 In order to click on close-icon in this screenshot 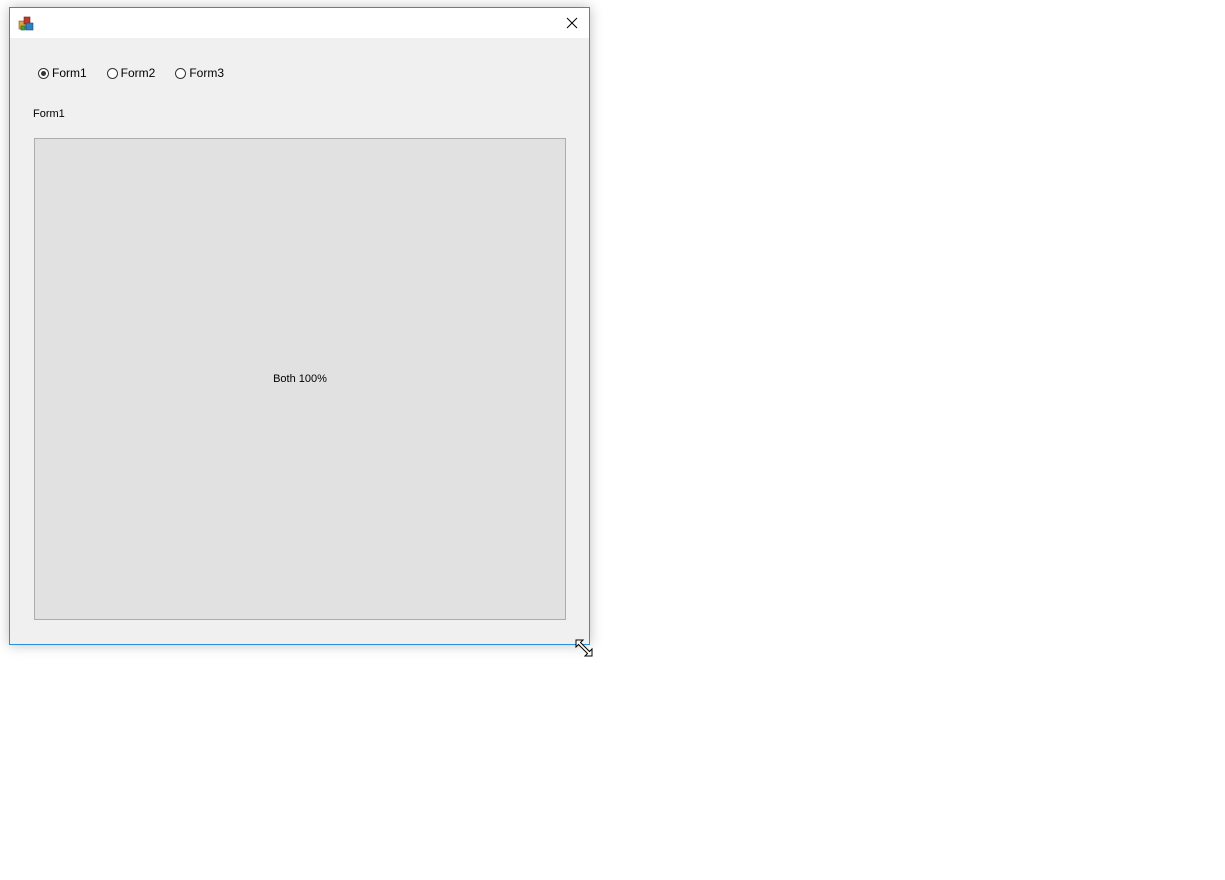, I will do `click(572, 23)`.